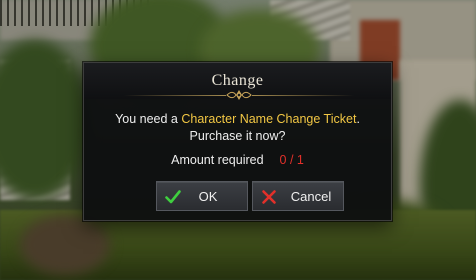 The height and width of the screenshot is (280, 476). What do you see at coordinates (175, 95) in the screenshot?
I see `title-divider-left` at bounding box center [175, 95].